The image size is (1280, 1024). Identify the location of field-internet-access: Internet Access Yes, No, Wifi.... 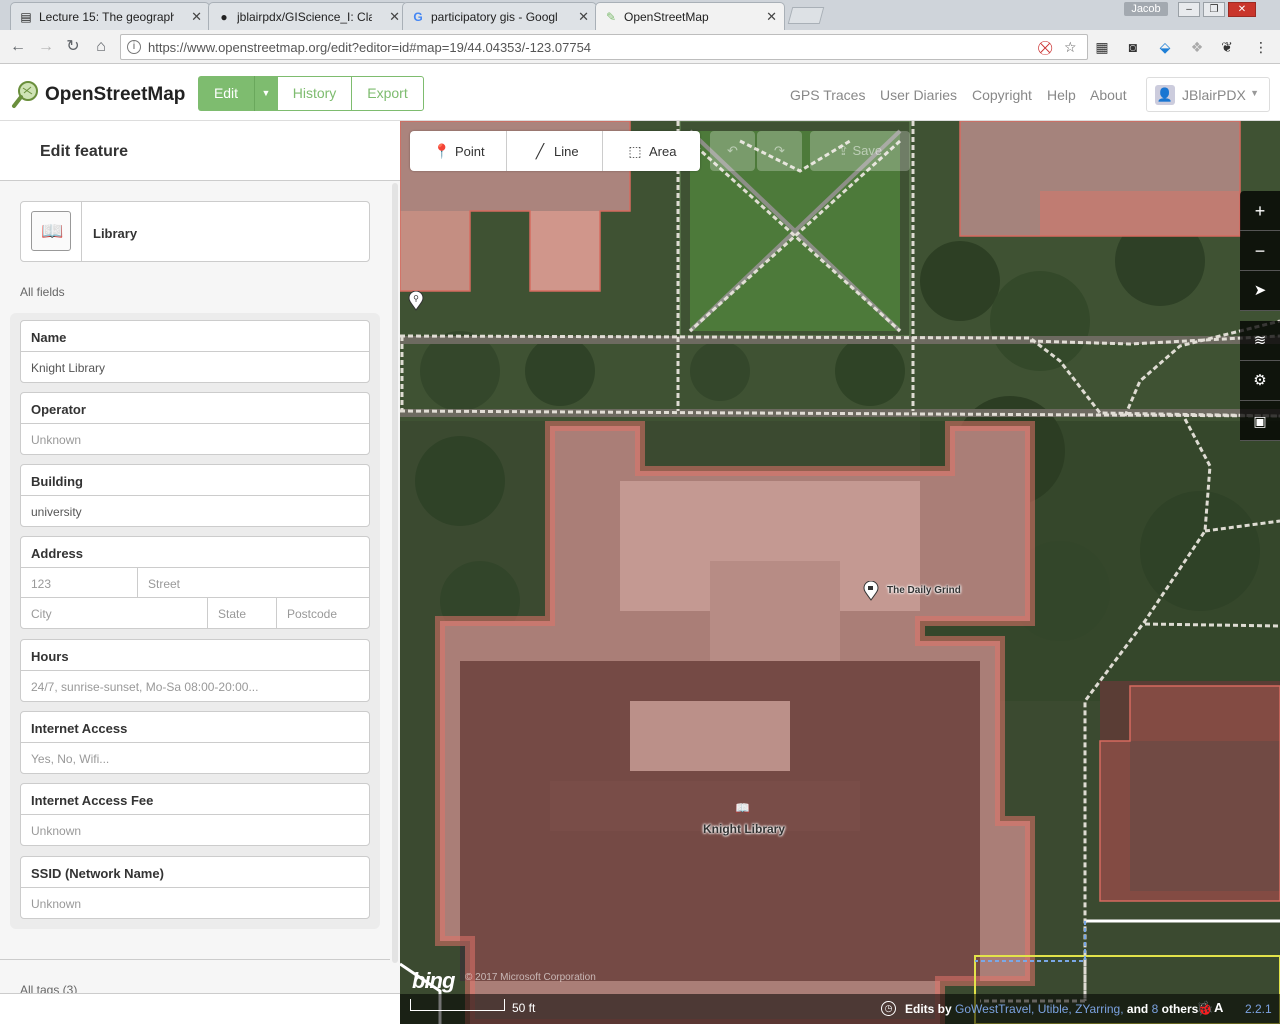
(195, 742).